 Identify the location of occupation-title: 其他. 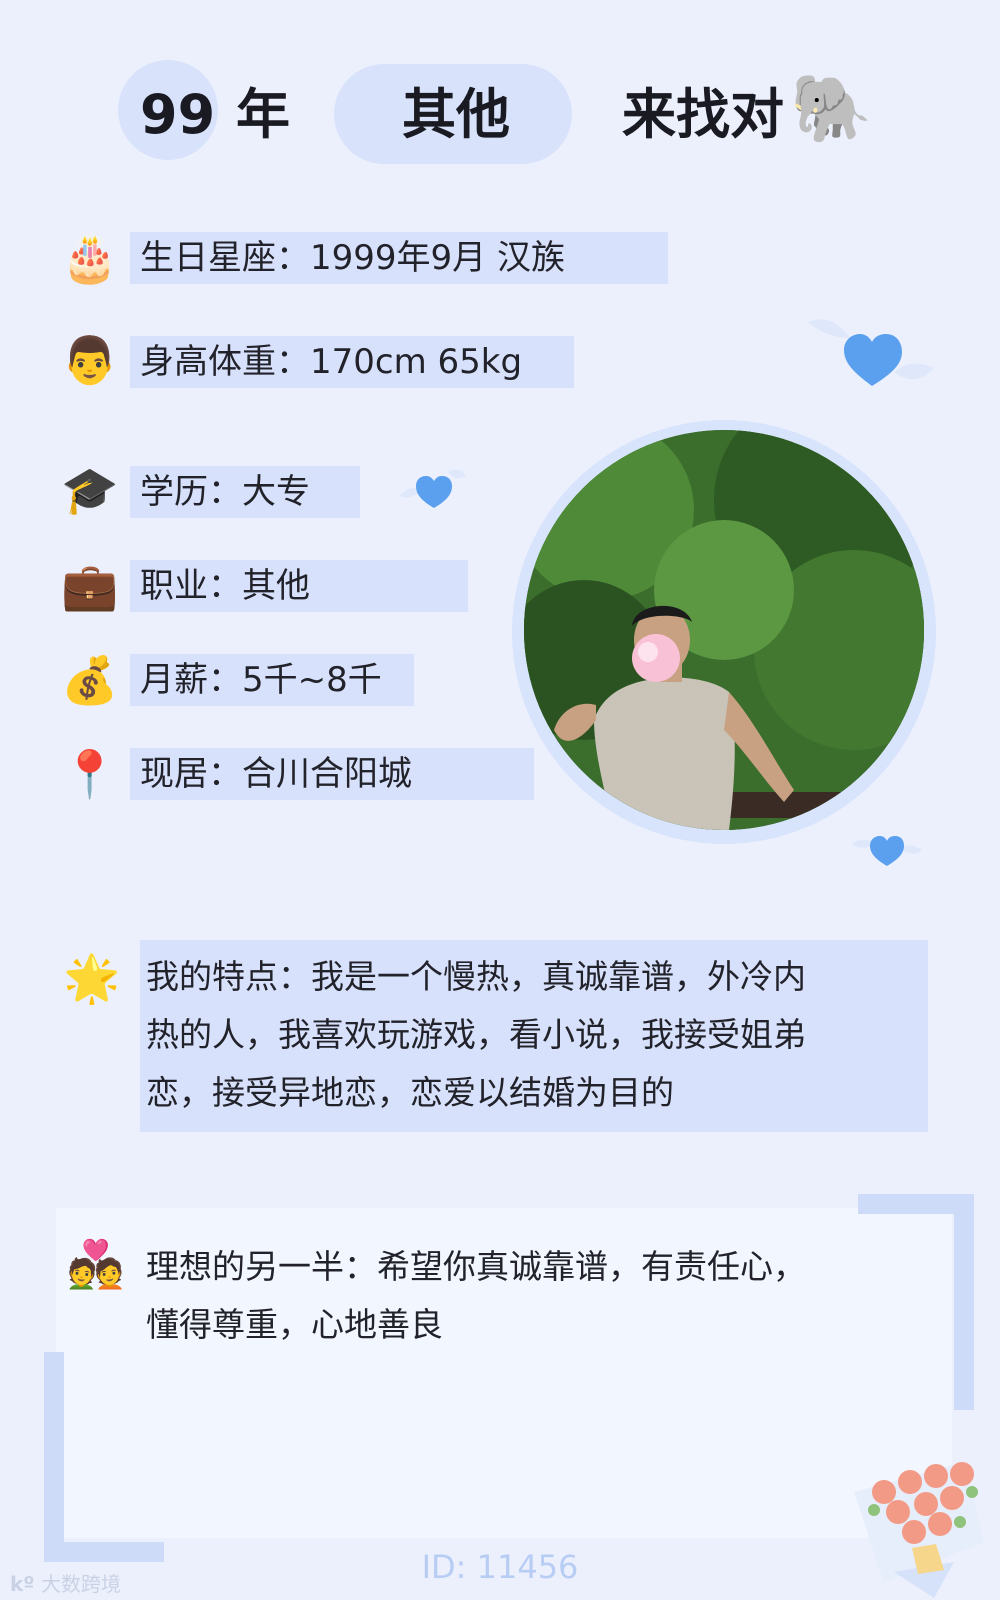
(456, 114).